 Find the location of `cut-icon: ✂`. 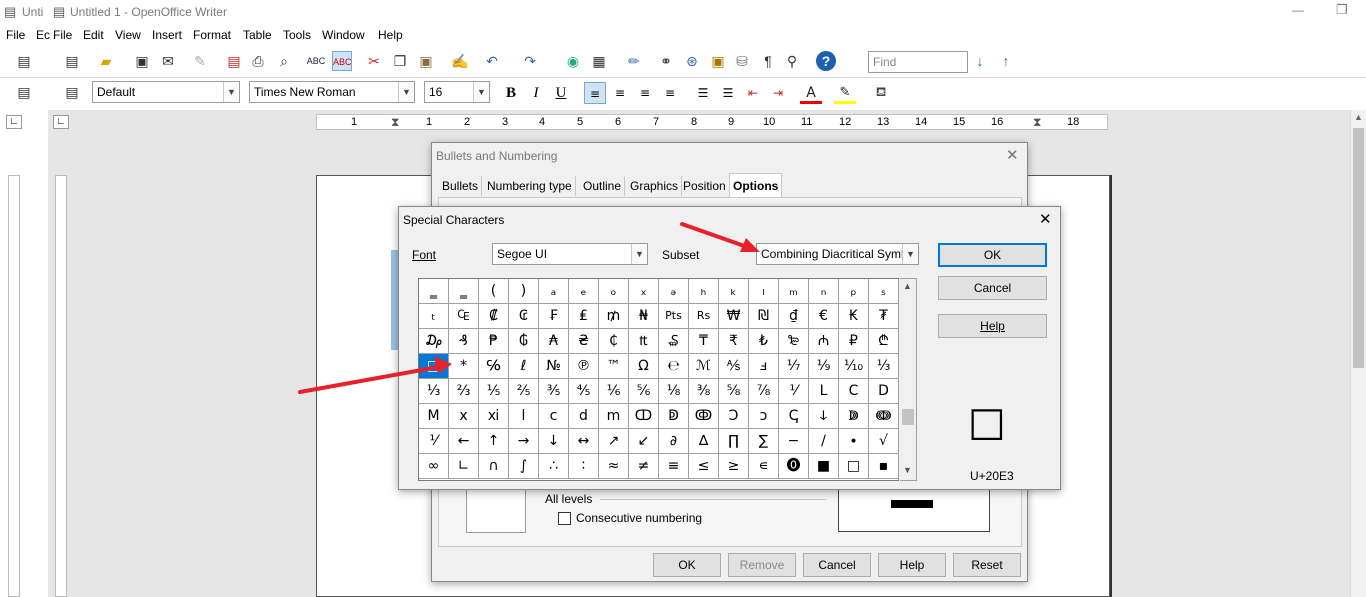

cut-icon: ✂ is located at coordinates (374, 61).